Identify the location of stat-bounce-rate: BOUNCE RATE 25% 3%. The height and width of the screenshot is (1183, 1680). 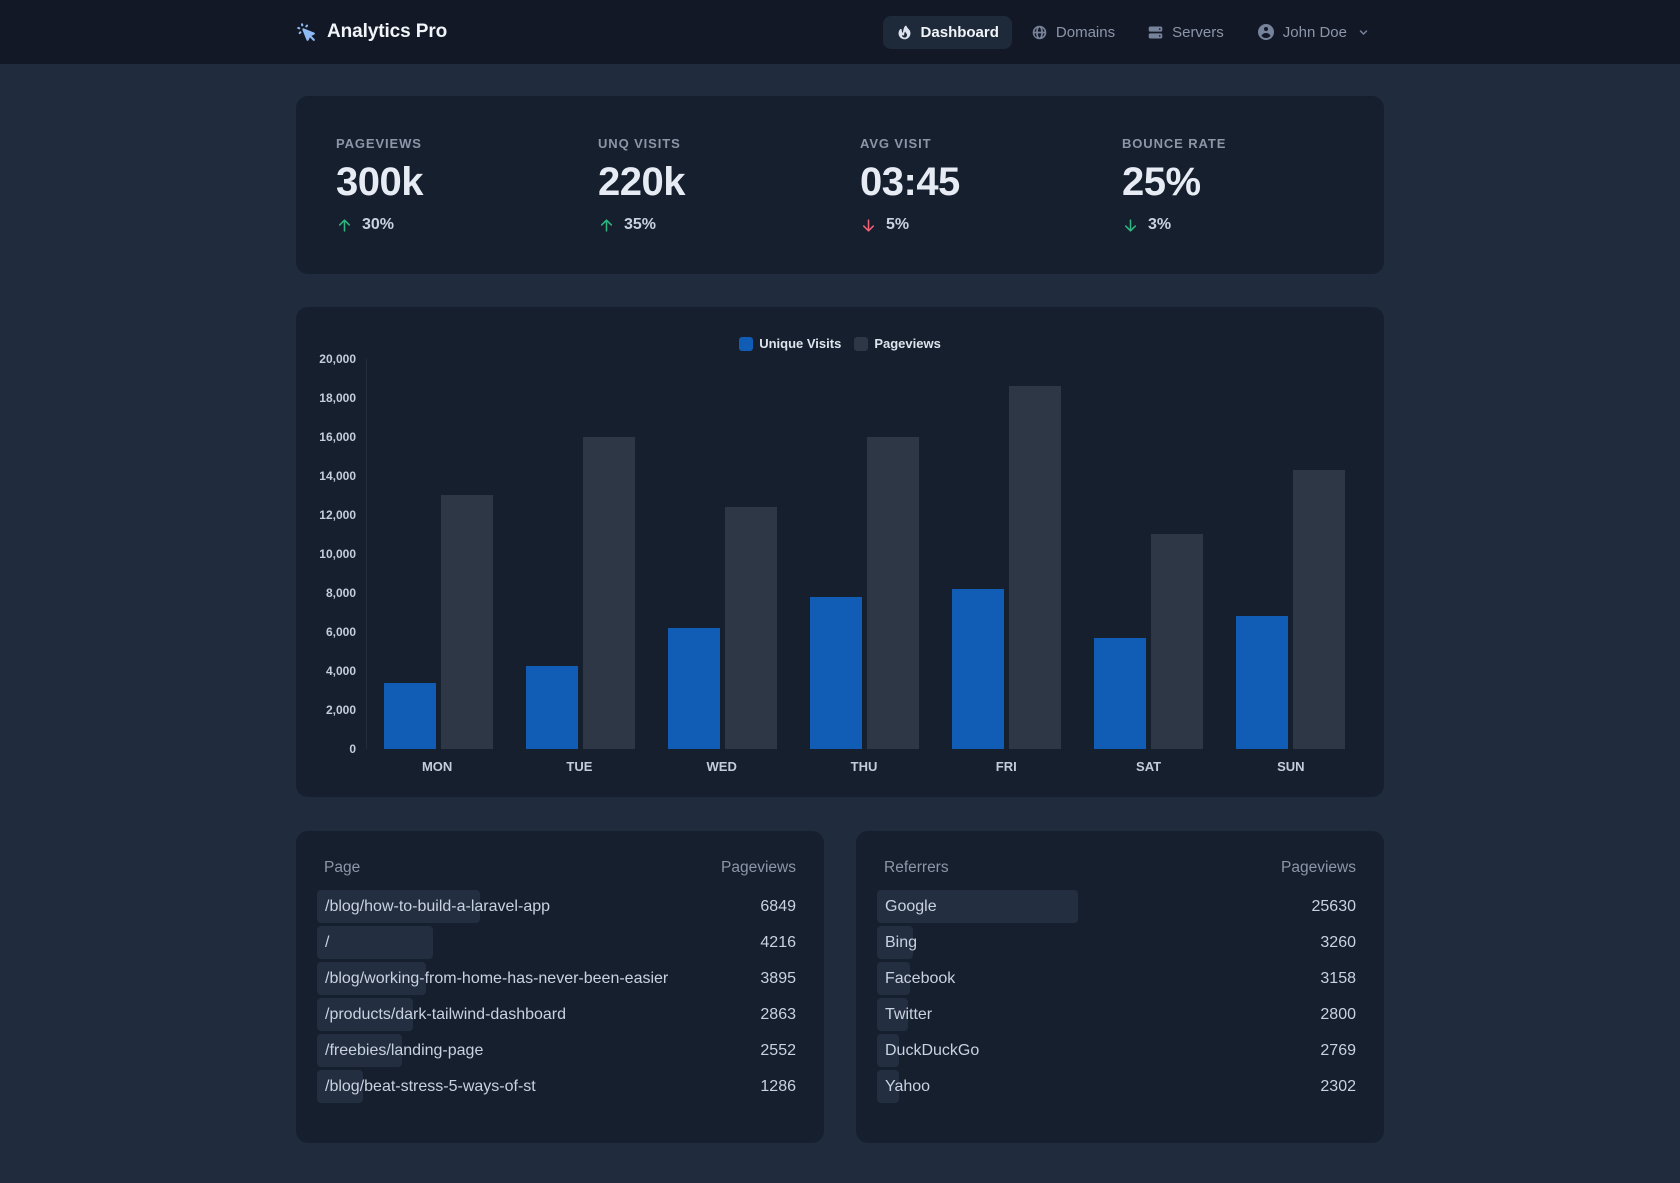
(1253, 185).